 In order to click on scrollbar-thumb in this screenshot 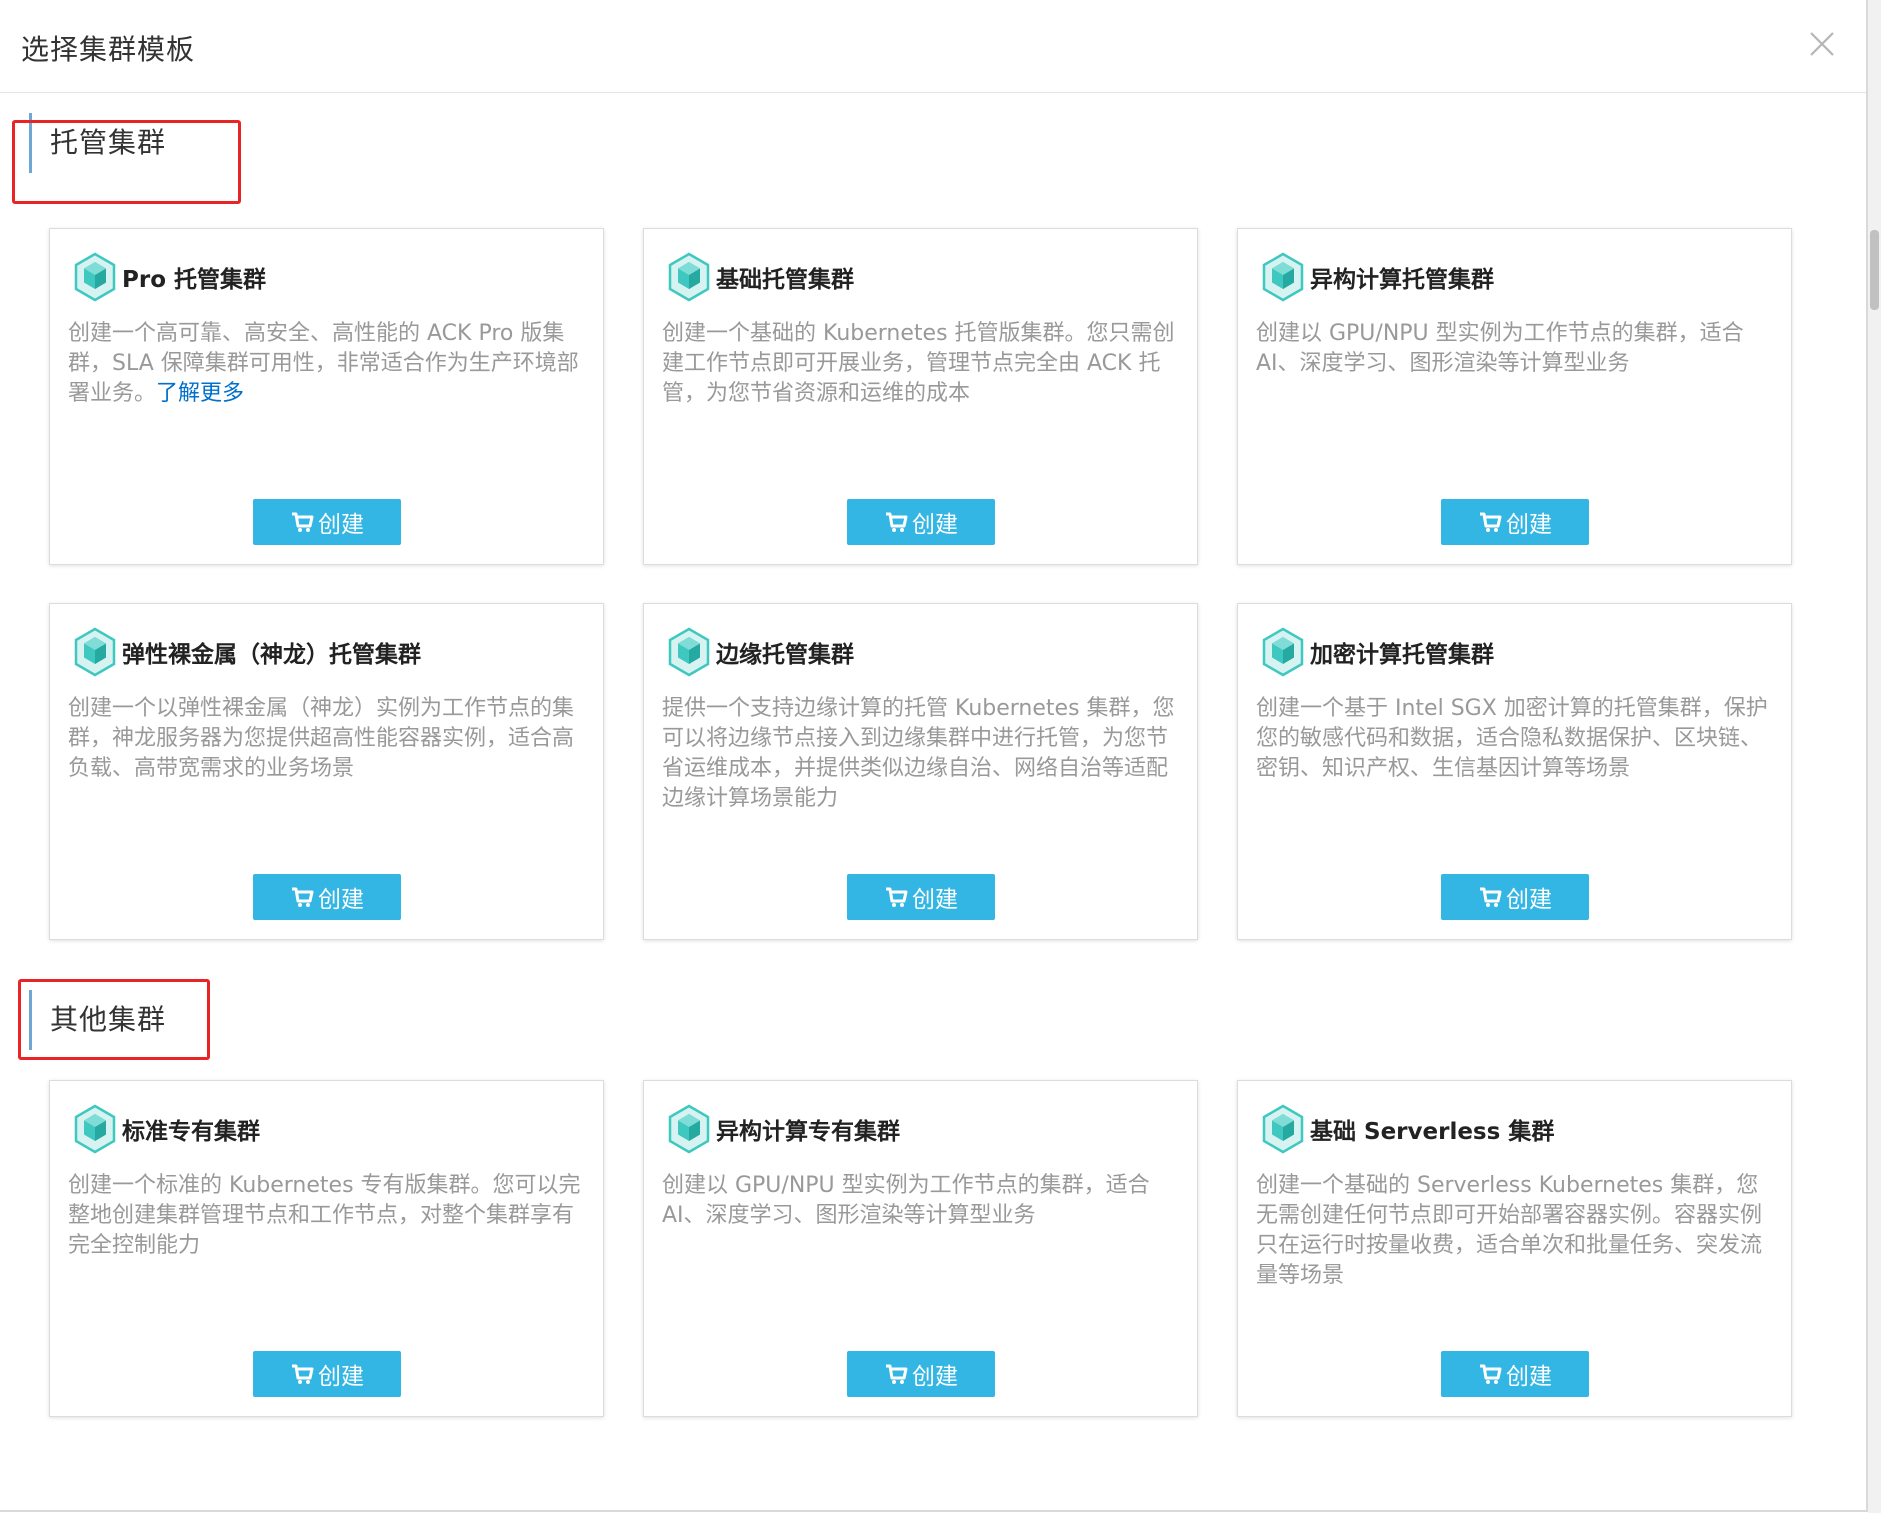, I will do `click(1874, 270)`.